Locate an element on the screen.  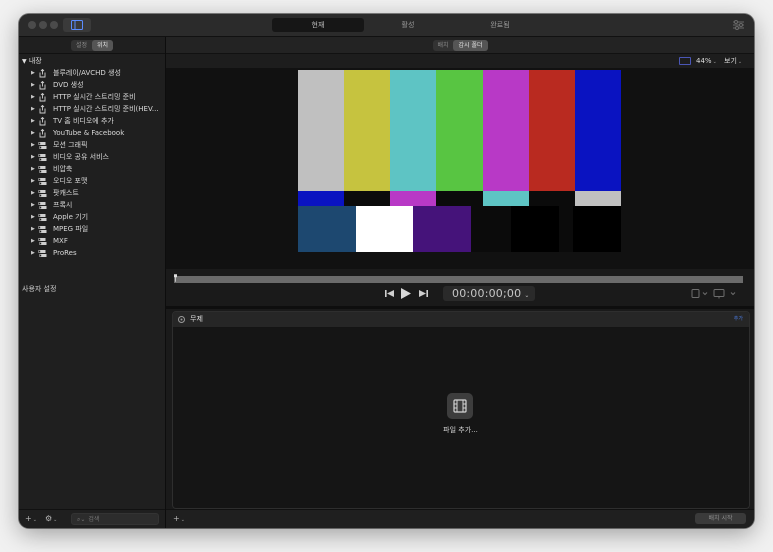
search-field: ⌕⌄ 검색 is located at coordinates (115, 519).